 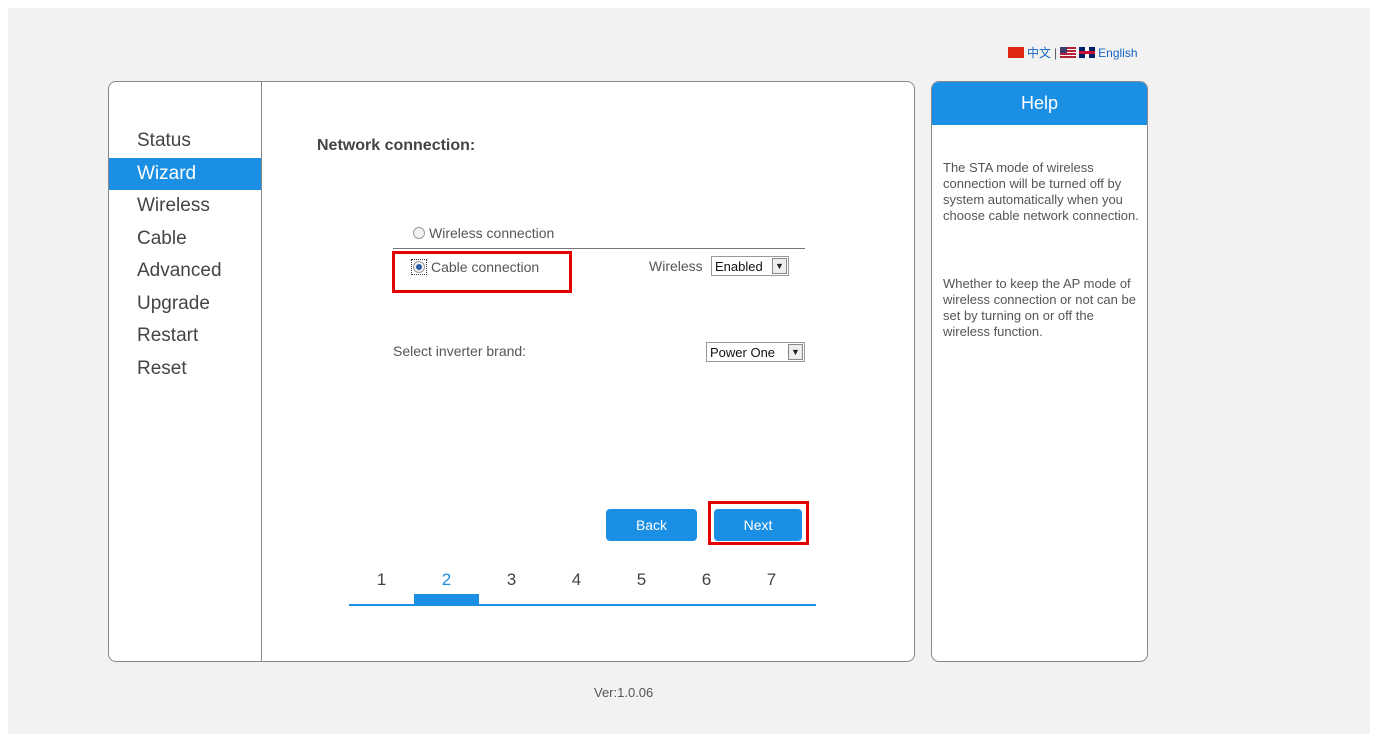 I want to click on sidebar-item-status: Status, so click(x=185, y=141).